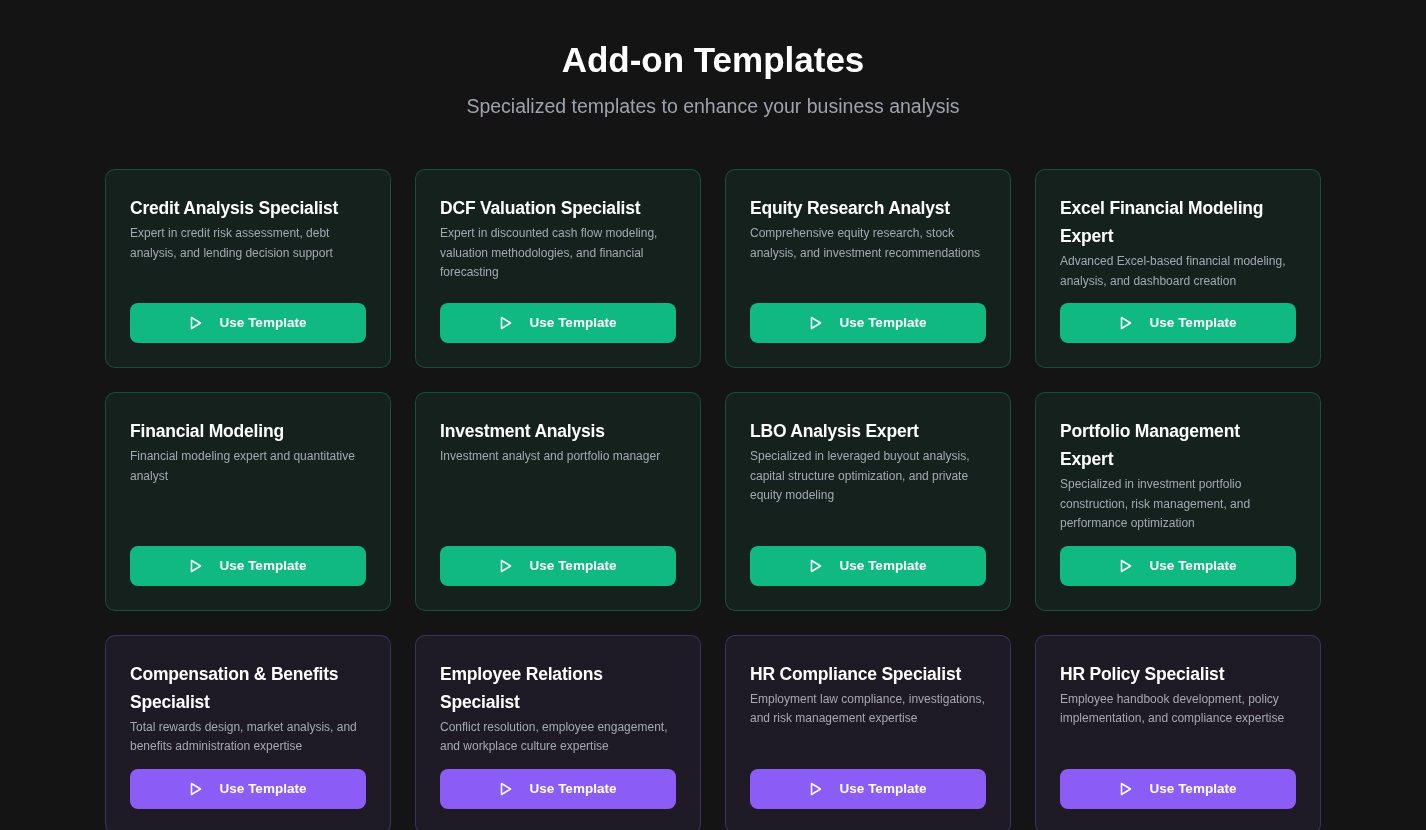 The image size is (1426, 830). Describe the element at coordinates (523, 432) in the screenshot. I see `card-title: Investment Analysis` at that location.